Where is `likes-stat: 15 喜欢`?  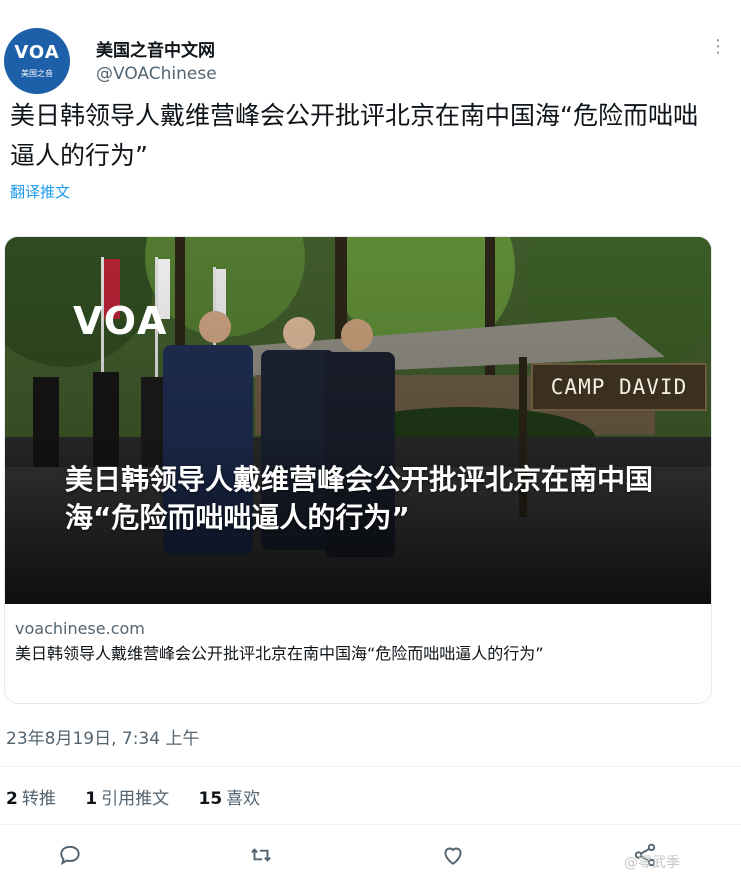 likes-stat: 15 喜欢 is located at coordinates (230, 799).